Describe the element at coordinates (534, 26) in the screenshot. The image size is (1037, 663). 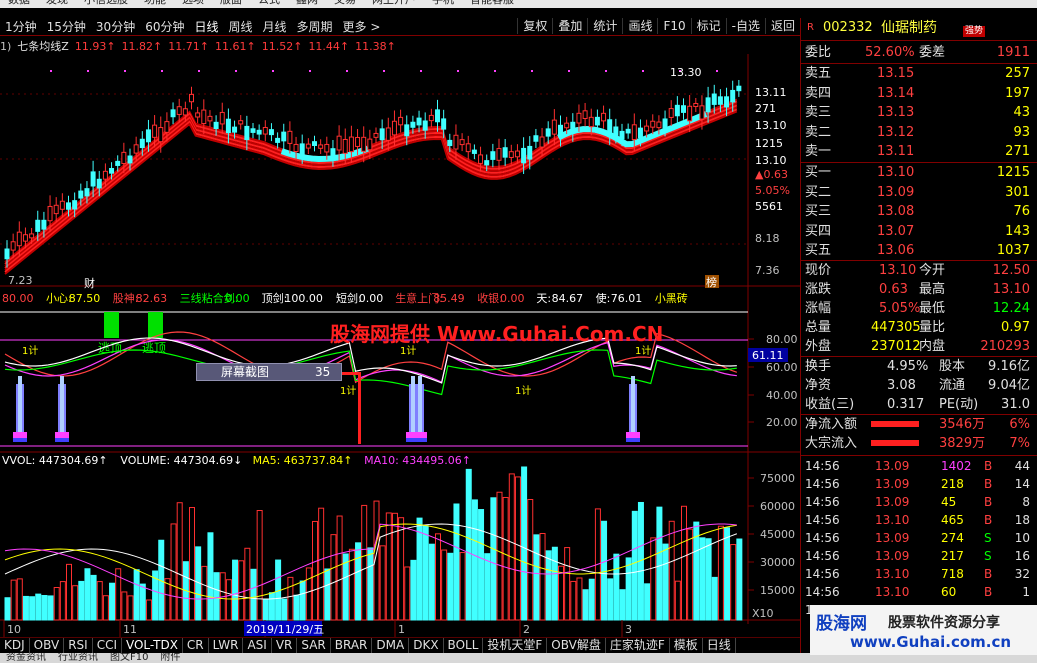
I see `toolbar-btn-0: 复权` at that location.